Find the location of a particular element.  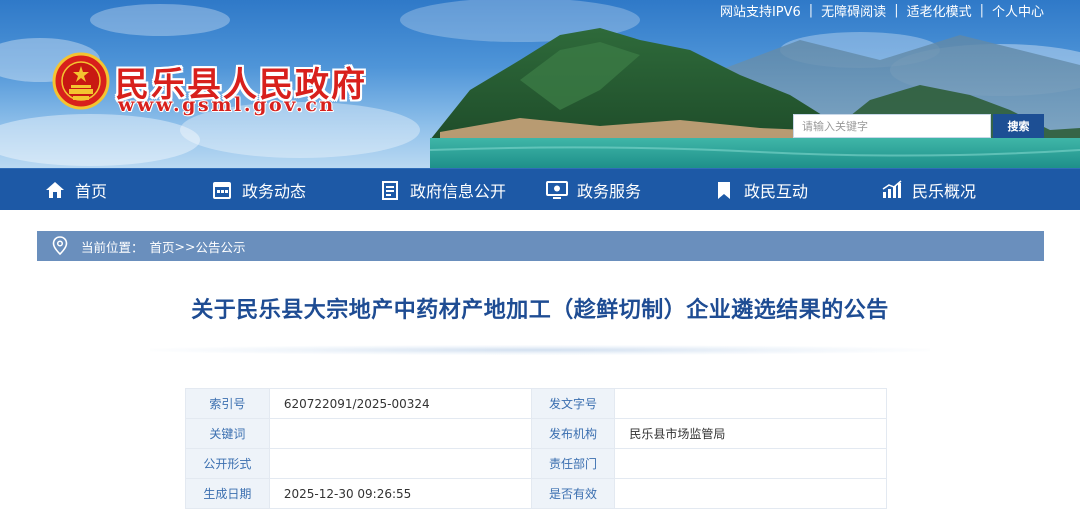

nav-item-label: 民乐概况 is located at coordinates (944, 191).